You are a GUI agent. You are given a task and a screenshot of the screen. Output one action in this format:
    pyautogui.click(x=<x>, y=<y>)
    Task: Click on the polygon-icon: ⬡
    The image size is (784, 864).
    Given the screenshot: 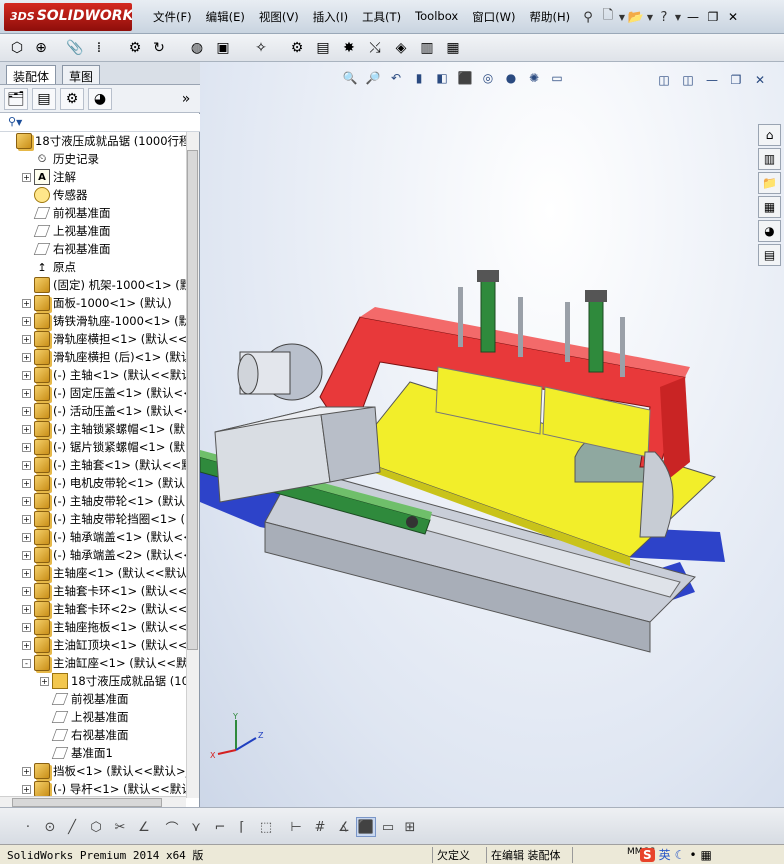 What is the action you would take?
    pyautogui.click(x=96, y=827)
    